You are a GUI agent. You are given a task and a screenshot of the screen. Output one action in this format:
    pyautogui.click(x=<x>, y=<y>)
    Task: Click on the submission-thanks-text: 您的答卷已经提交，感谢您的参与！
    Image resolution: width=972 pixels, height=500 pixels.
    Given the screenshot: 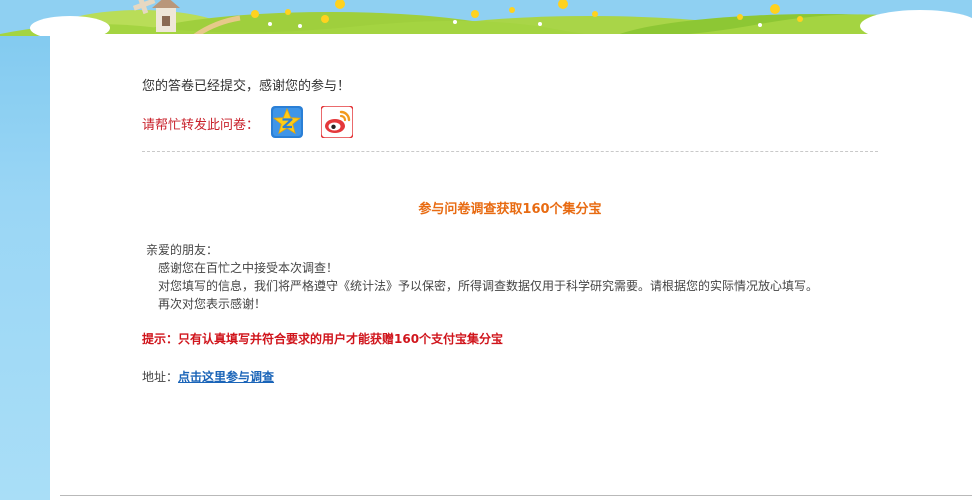 What is the action you would take?
    pyautogui.click(x=246, y=86)
    